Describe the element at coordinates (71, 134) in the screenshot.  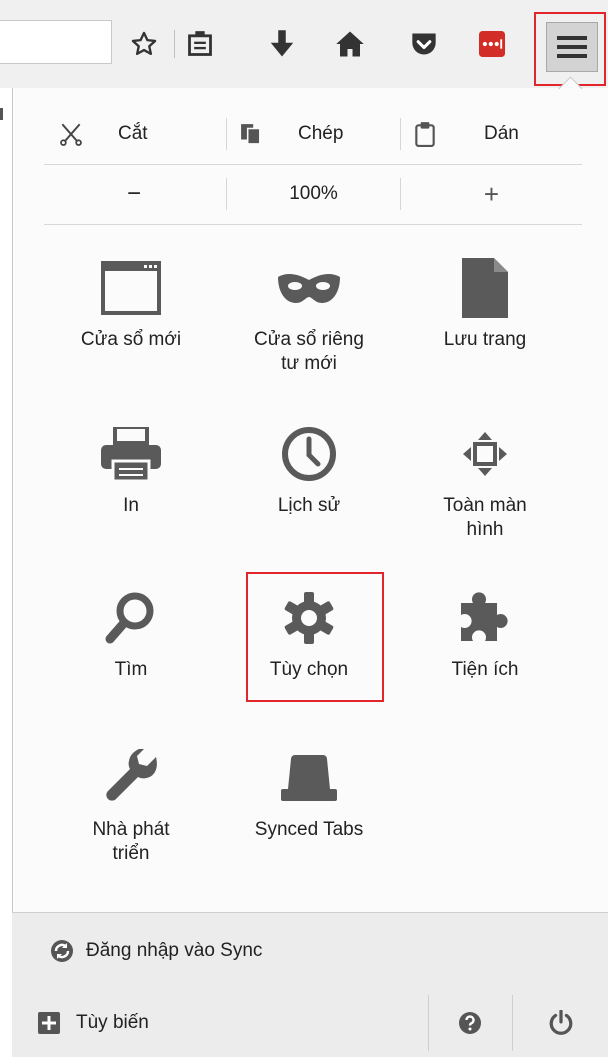
I see `scissors-icon` at that location.